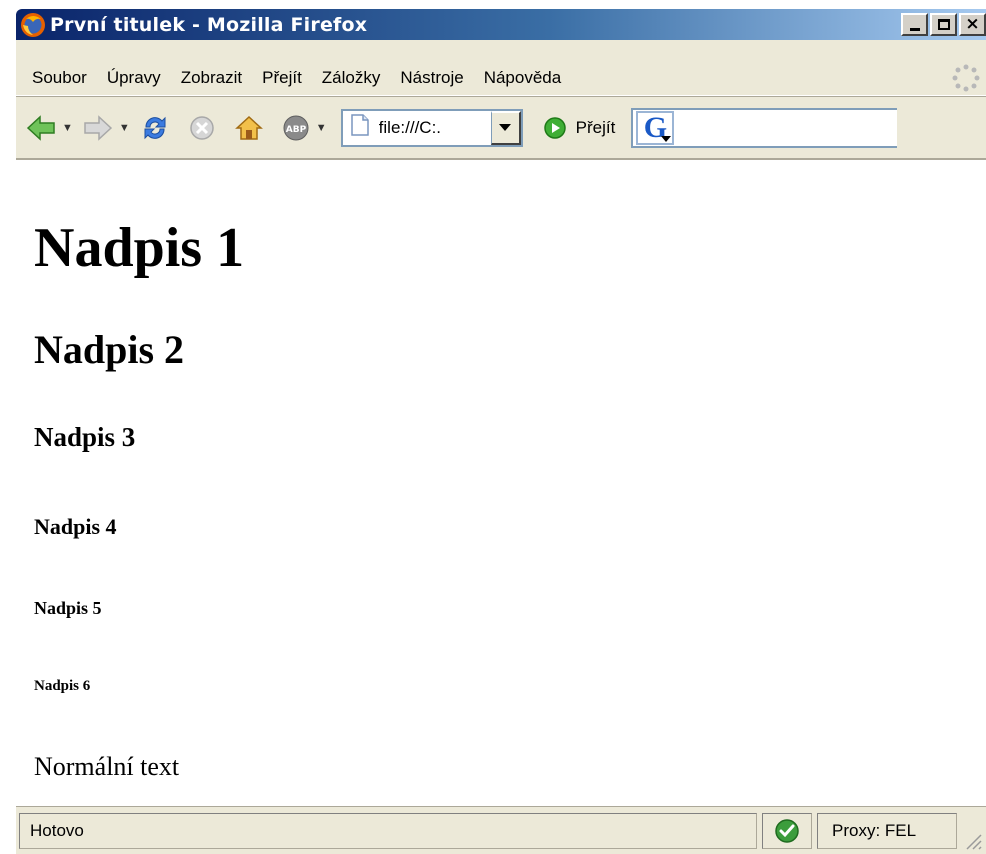  Describe the element at coordinates (966, 78) in the screenshot. I see `throbber-icon` at that location.